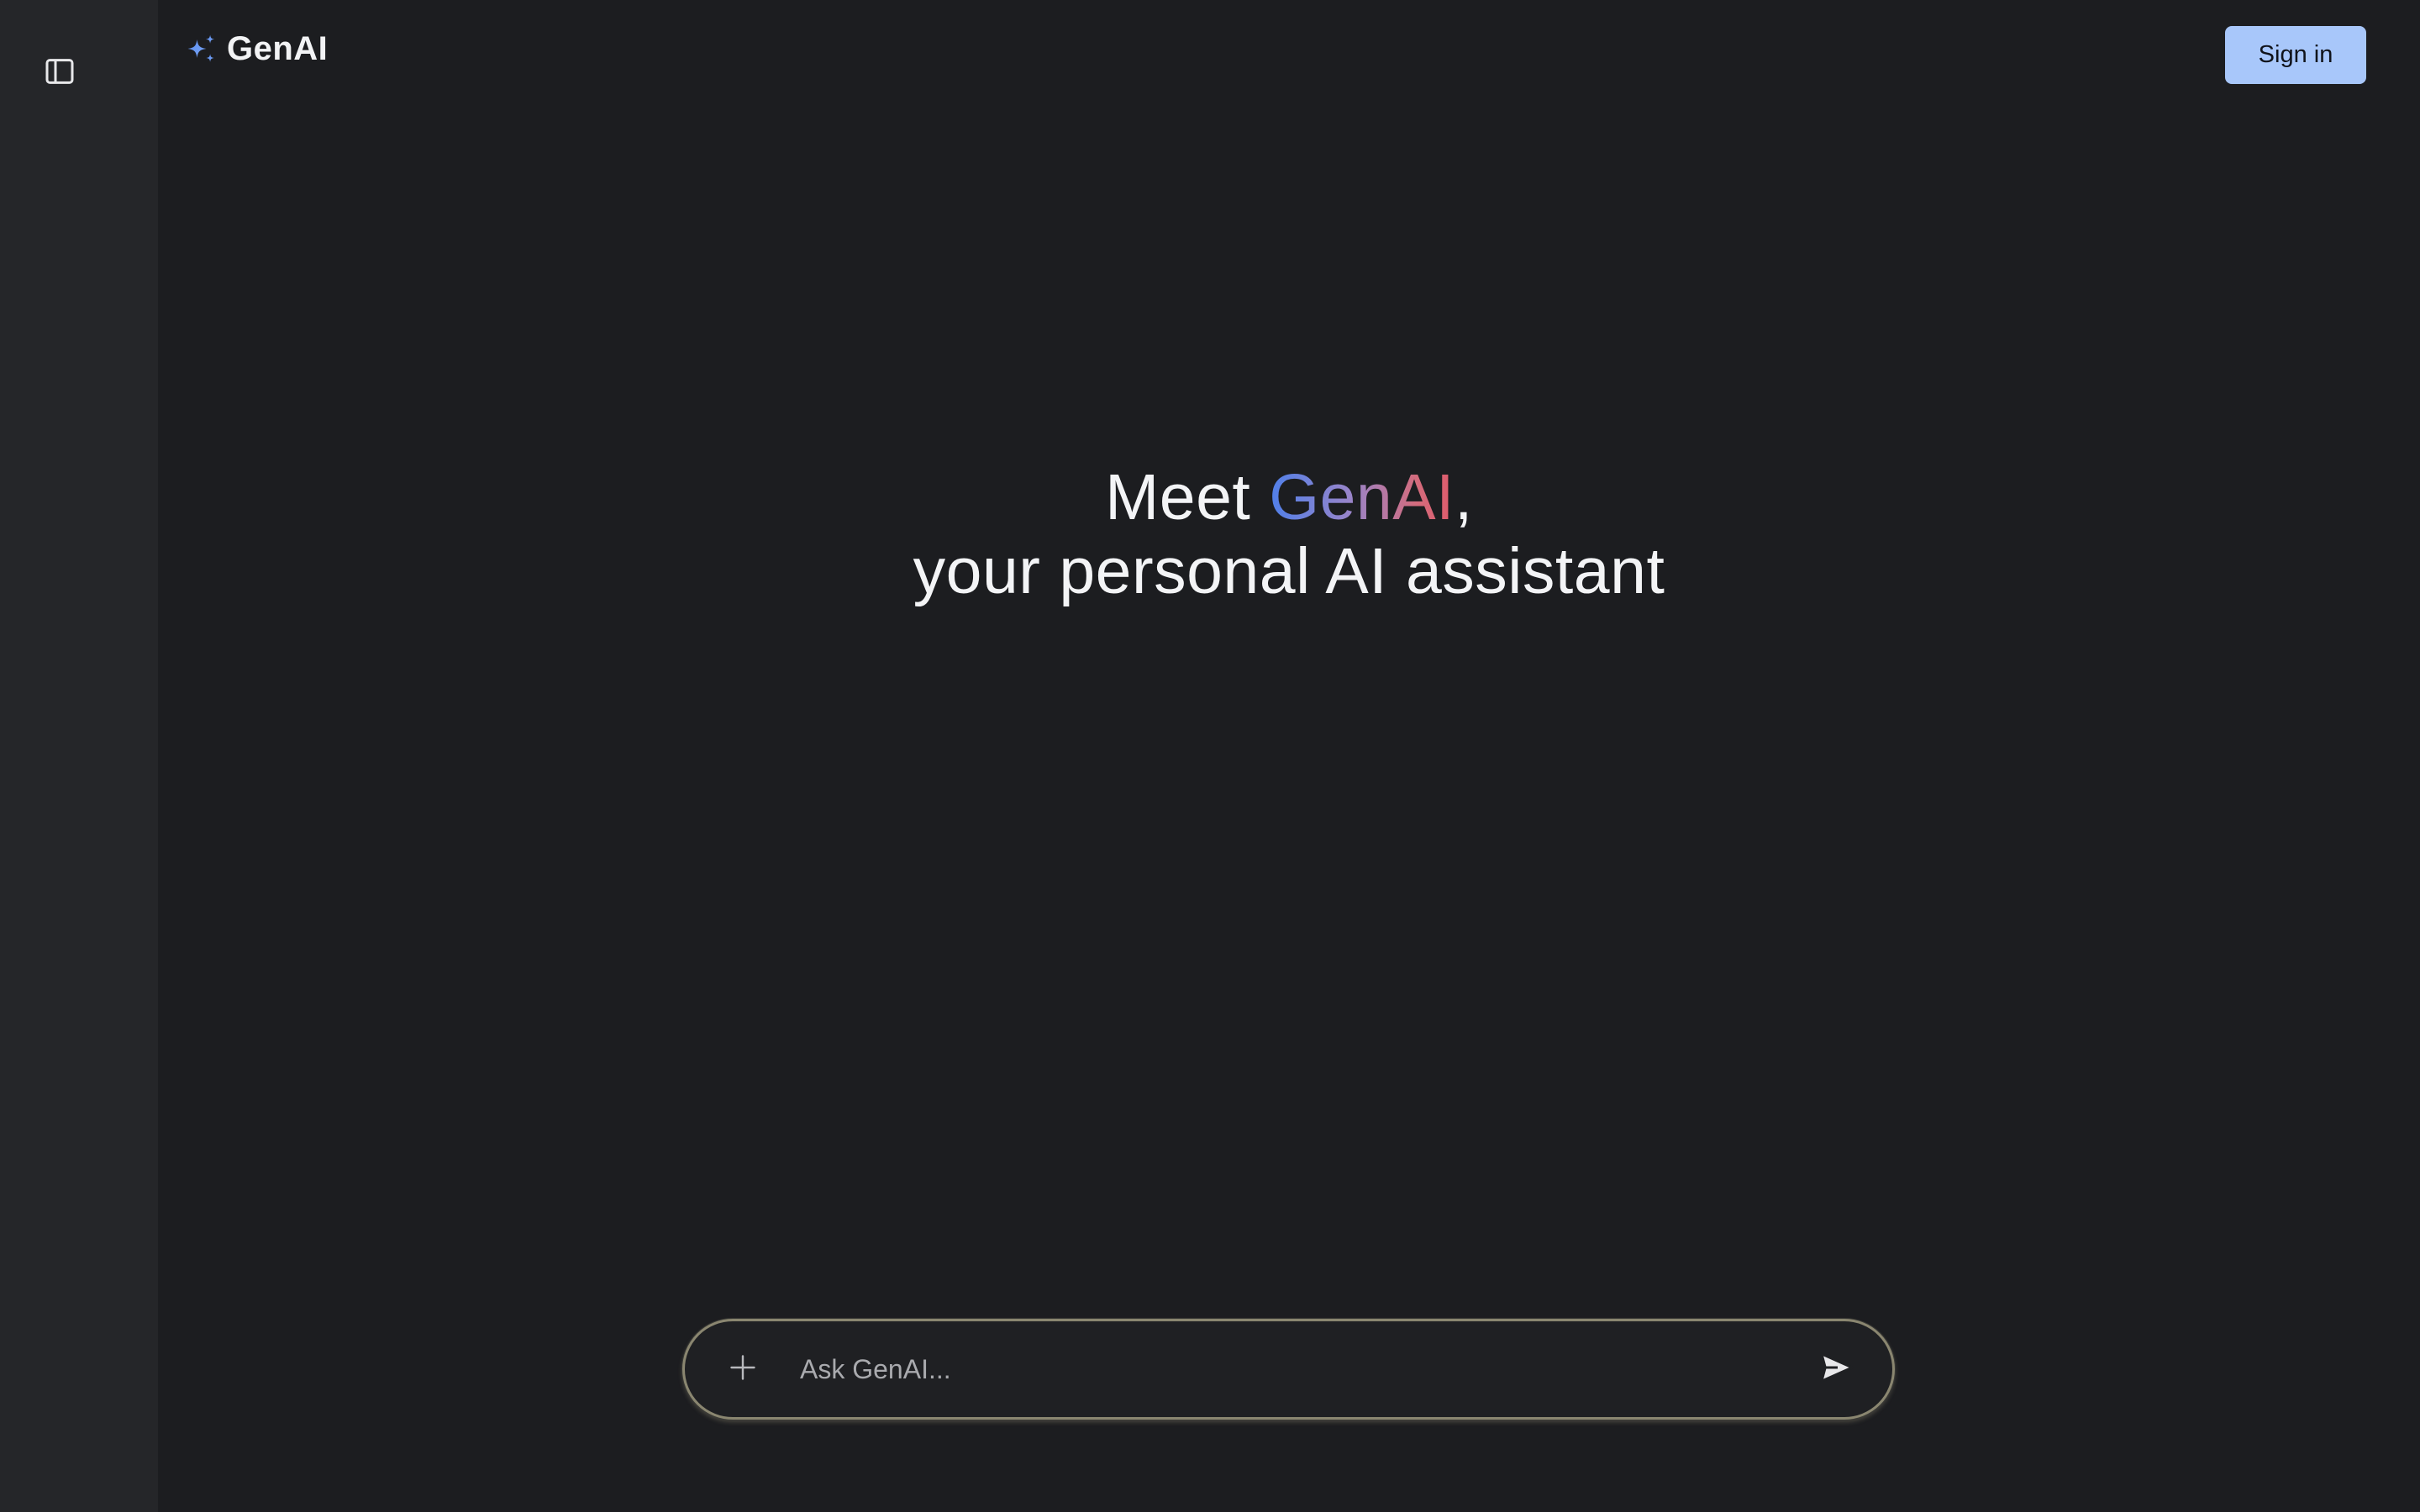 The image size is (2420, 1512). I want to click on prompt-input, so click(1279, 1369).